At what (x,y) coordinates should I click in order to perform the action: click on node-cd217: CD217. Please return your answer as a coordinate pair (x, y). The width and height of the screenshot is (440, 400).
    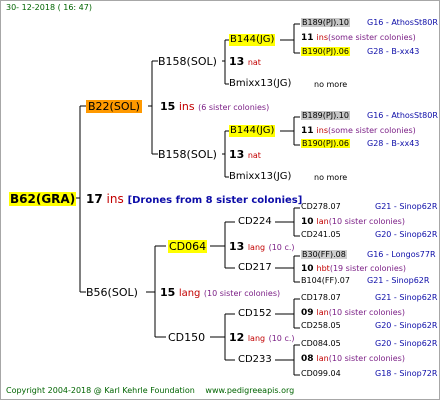
    Looking at the image, I should click on (255, 267).